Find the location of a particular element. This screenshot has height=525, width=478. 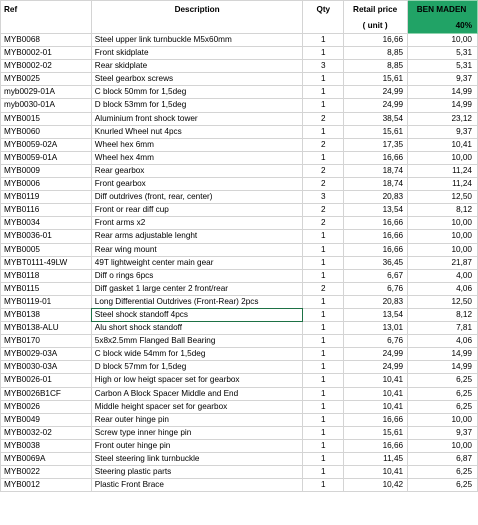

cell-description: Diff o rings 6pcs is located at coordinates (197, 275).